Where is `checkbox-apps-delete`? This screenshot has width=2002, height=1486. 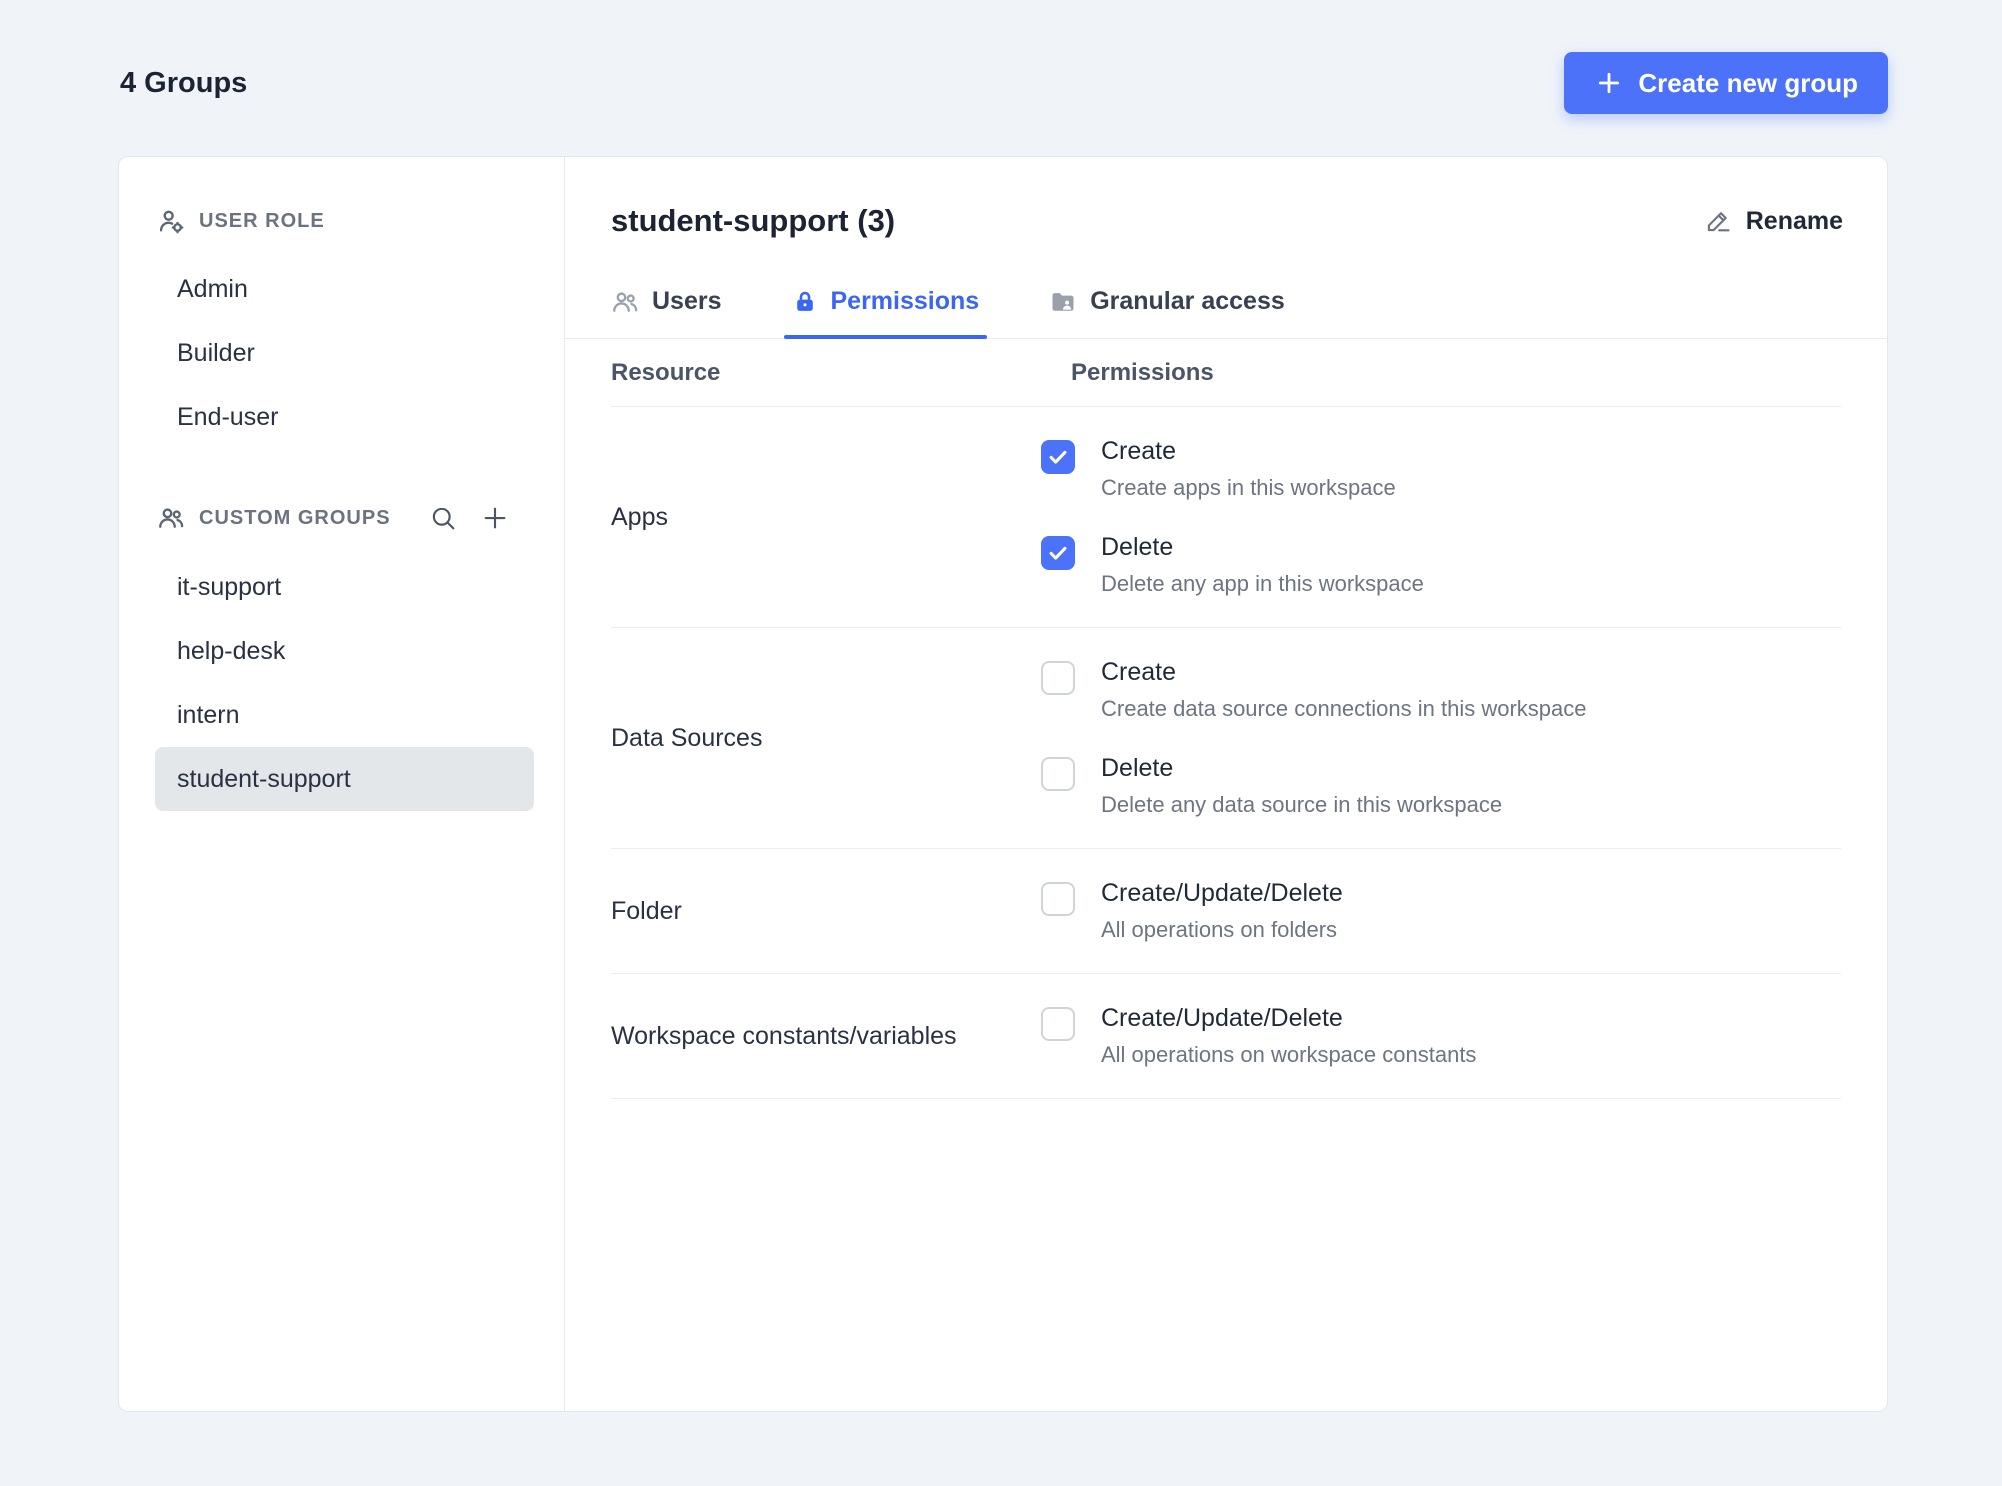
checkbox-apps-delete is located at coordinates (1058, 553).